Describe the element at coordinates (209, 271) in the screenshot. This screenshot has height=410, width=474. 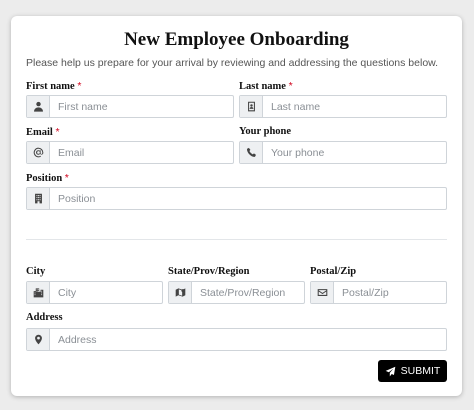
I see `state-label: State/Prov/Region` at that location.